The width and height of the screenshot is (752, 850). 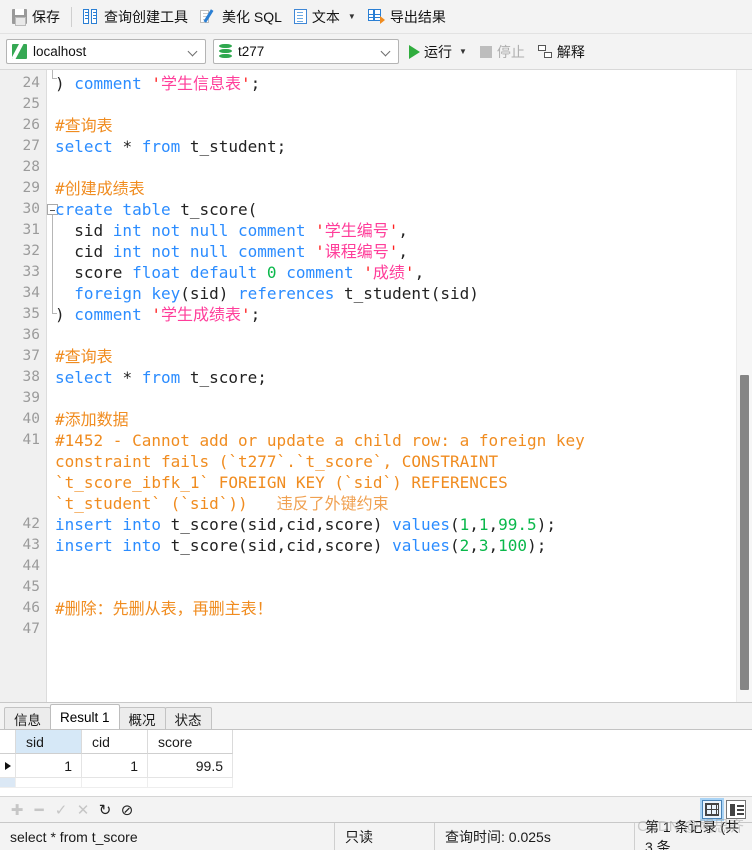 I want to click on line-number: 24, so click(x=31, y=83).